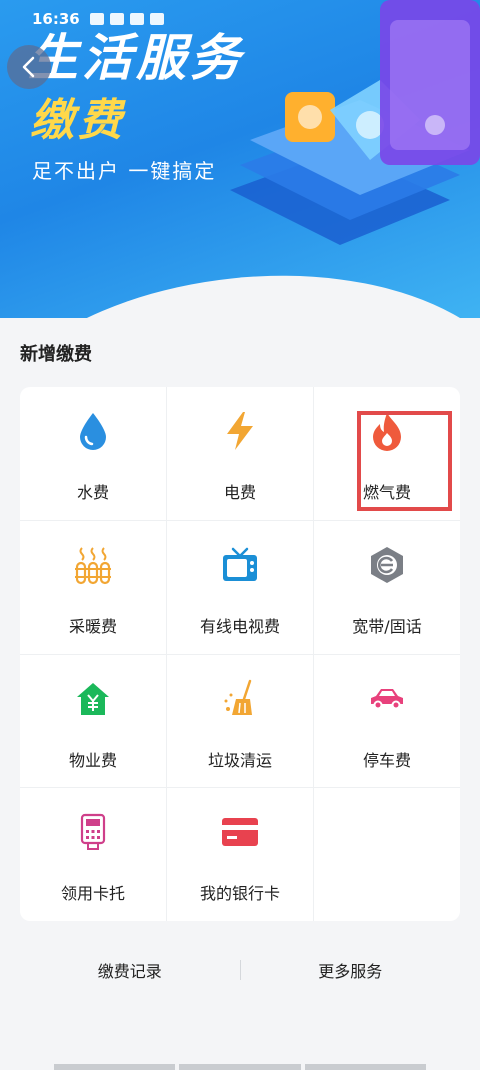 The image size is (480, 1070). Describe the element at coordinates (92, 626) in the screenshot. I see `service-label: 采暖费` at that location.